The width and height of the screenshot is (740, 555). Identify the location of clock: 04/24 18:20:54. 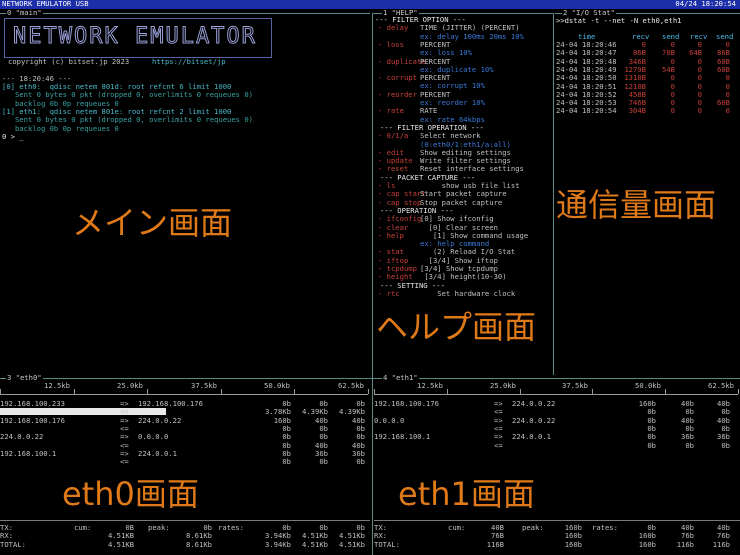
(705, 4).